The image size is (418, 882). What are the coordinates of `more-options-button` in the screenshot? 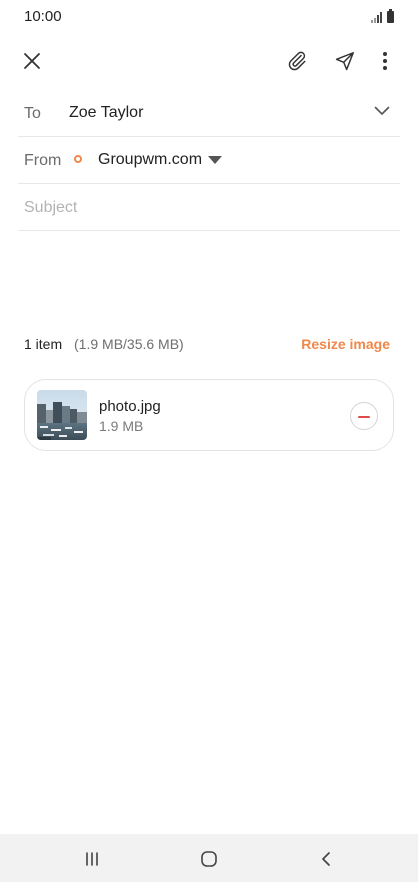 It's located at (385, 61).